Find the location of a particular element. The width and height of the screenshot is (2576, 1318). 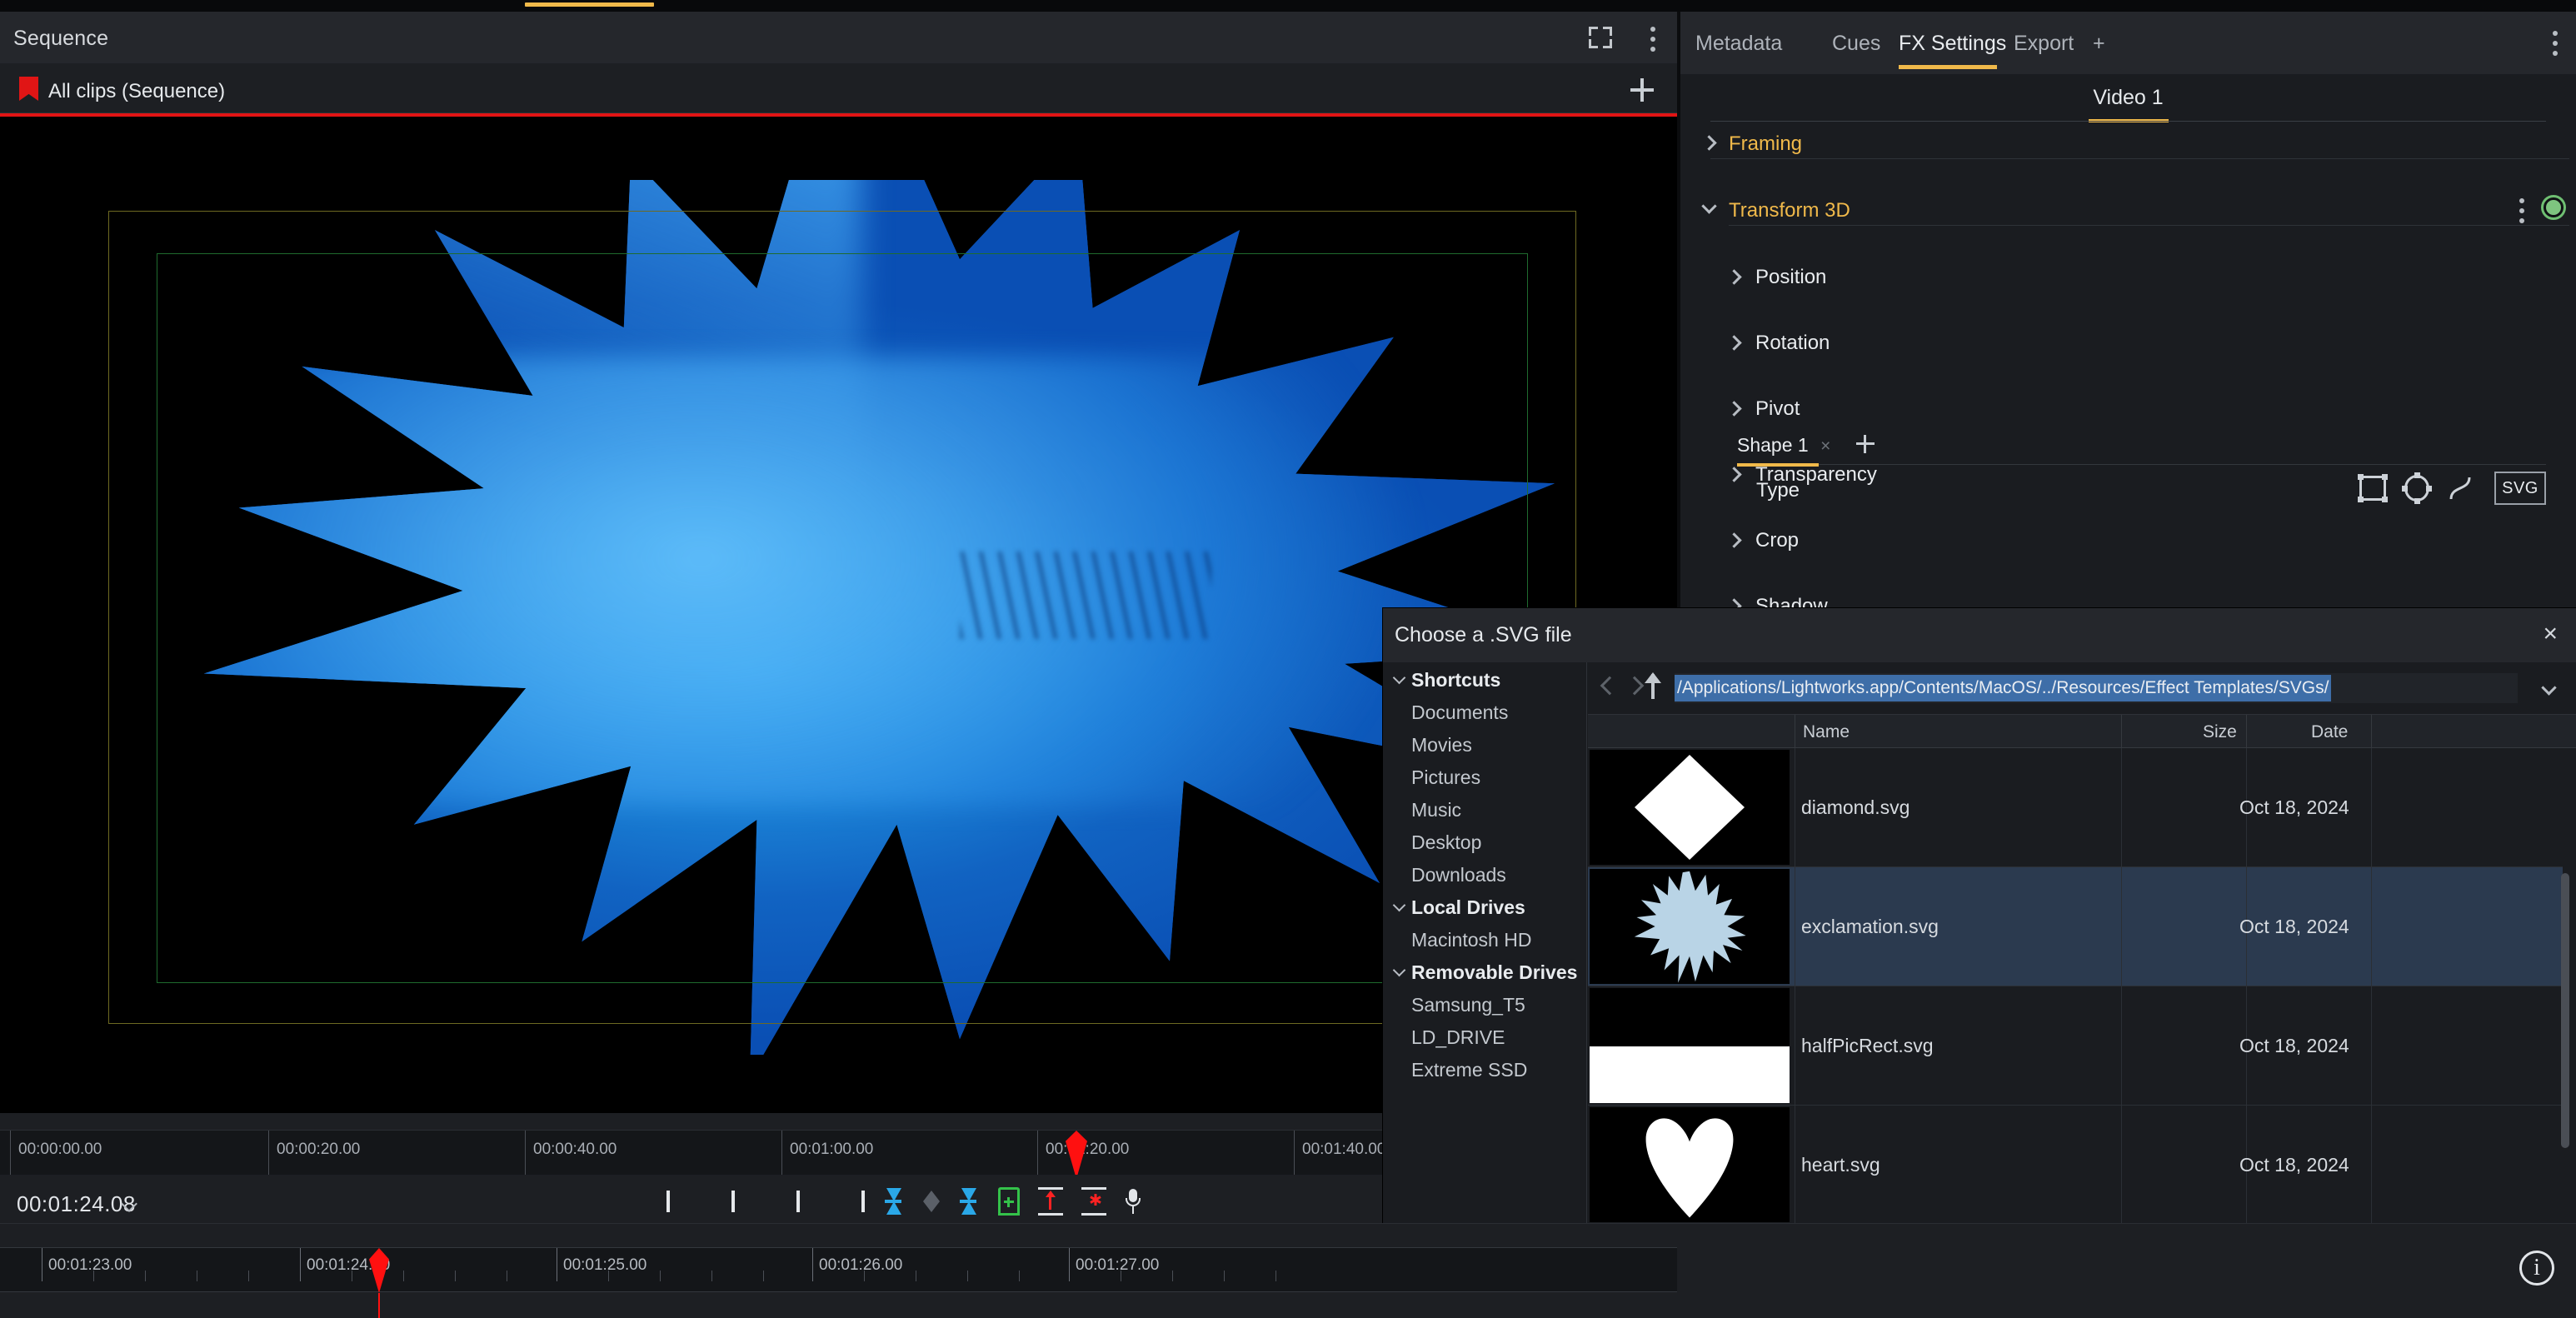

back-icon is located at coordinates (1610, 686).